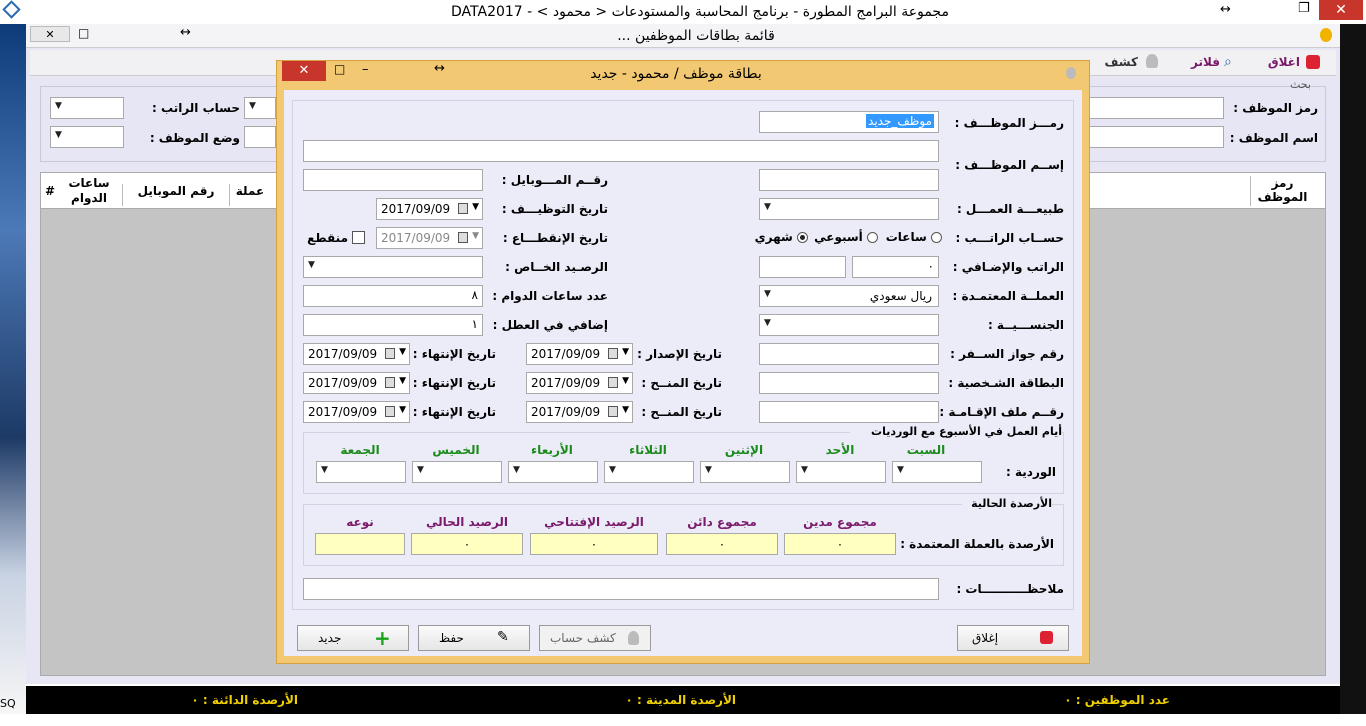 This screenshot has height=726, width=1366. What do you see at coordinates (89, 191) in the screenshot?
I see `grid-header-work-hours: ساعات الدوام` at bounding box center [89, 191].